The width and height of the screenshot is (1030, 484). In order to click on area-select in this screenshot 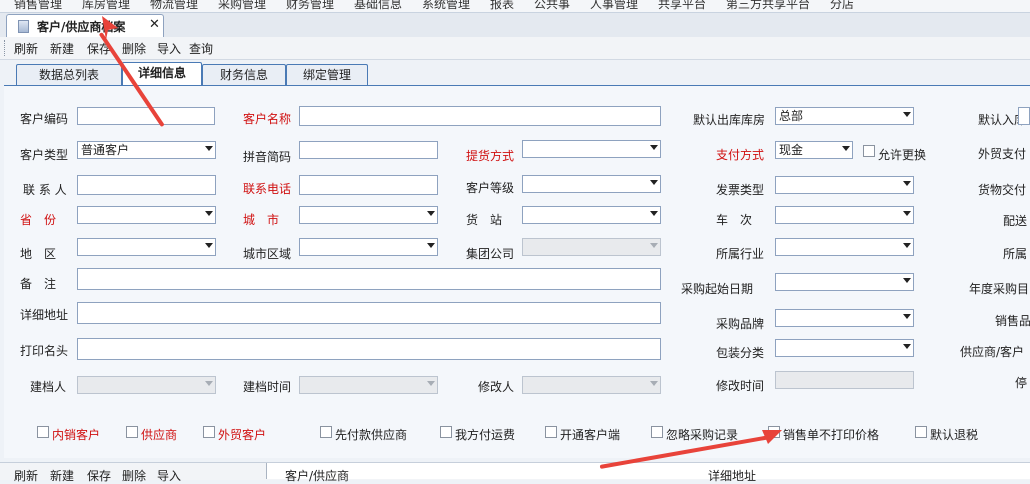, I will do `click(146, 247)`.